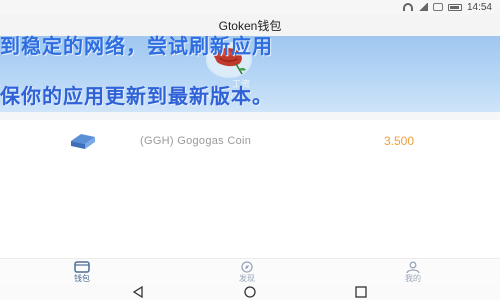  What do you see at coordinates (82, 267) in the screenshot?
I see `wallet-icon` at bounding box center [82, 267].